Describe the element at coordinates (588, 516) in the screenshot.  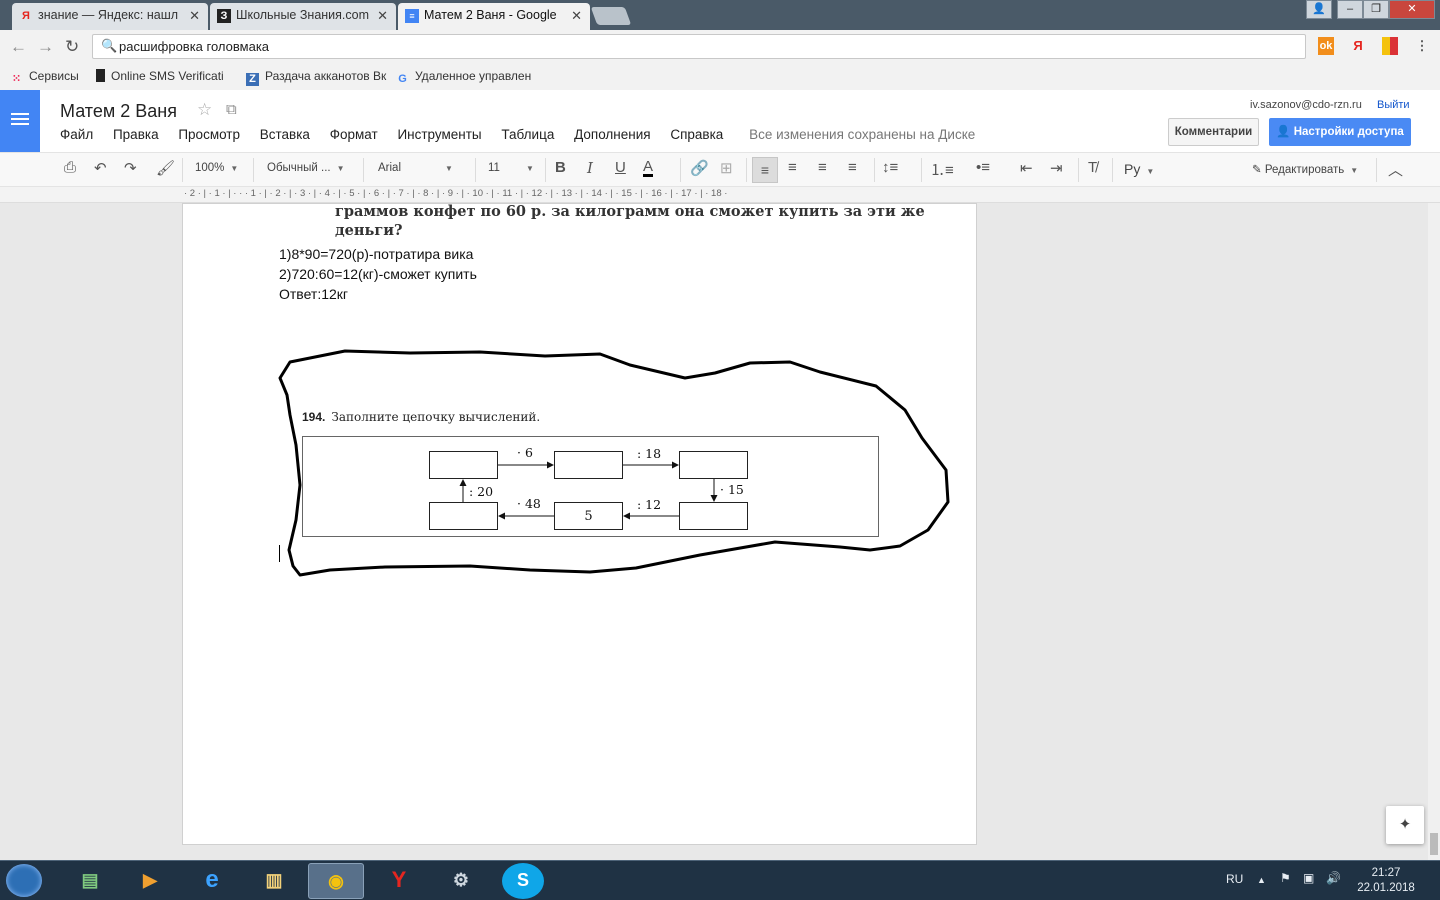
I see `chain-box: 5` at that location.